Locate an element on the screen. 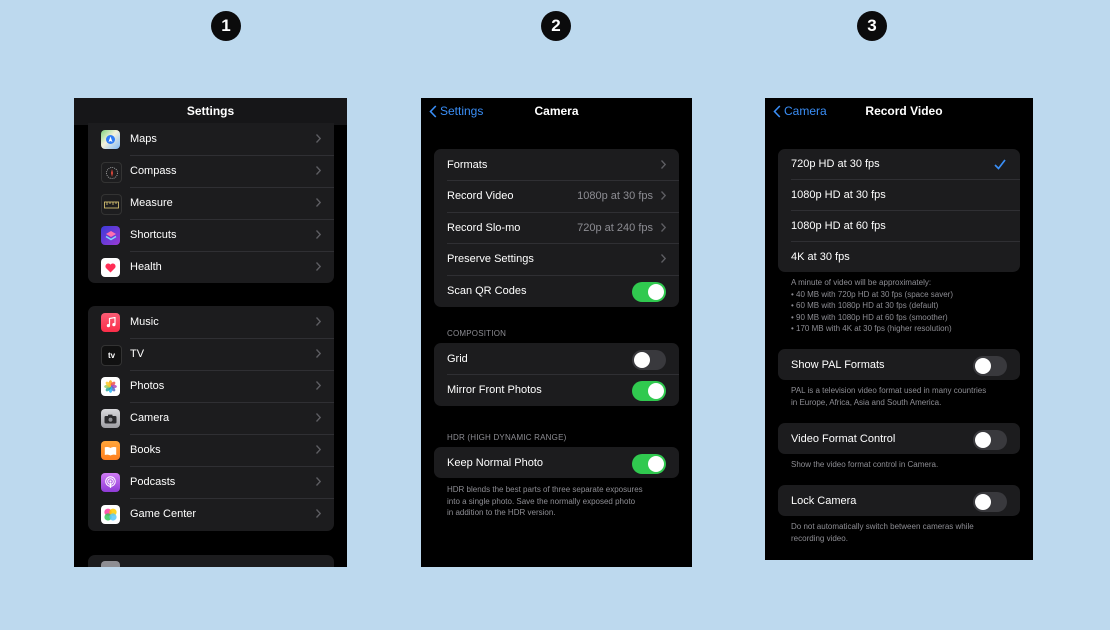  row-label: Grid is located at coordinates (457, 358).